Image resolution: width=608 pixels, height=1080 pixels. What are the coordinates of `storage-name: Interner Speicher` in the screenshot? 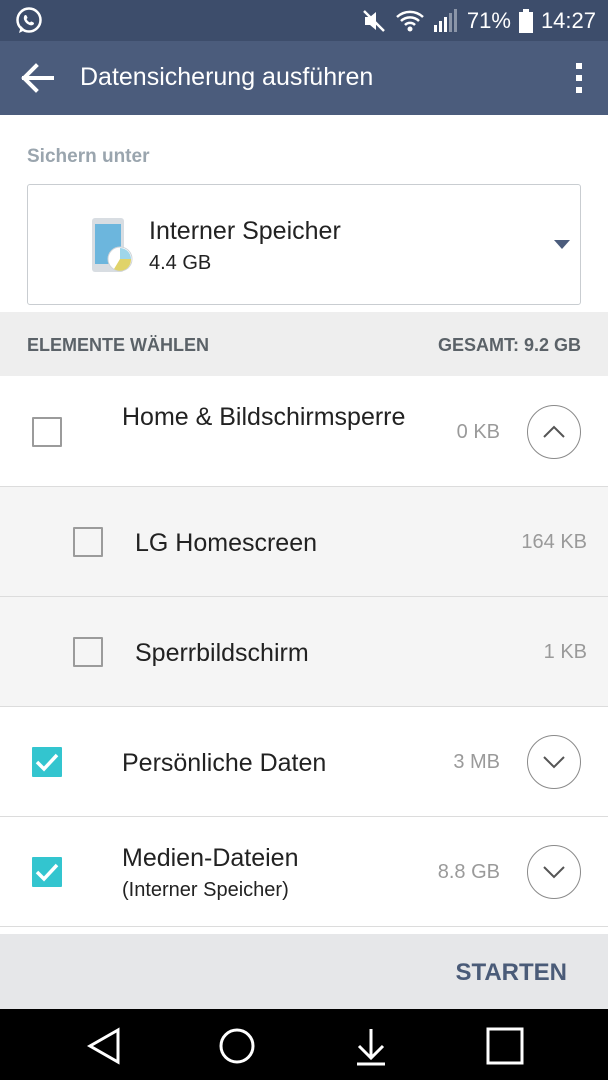 It's located at (245, 231).